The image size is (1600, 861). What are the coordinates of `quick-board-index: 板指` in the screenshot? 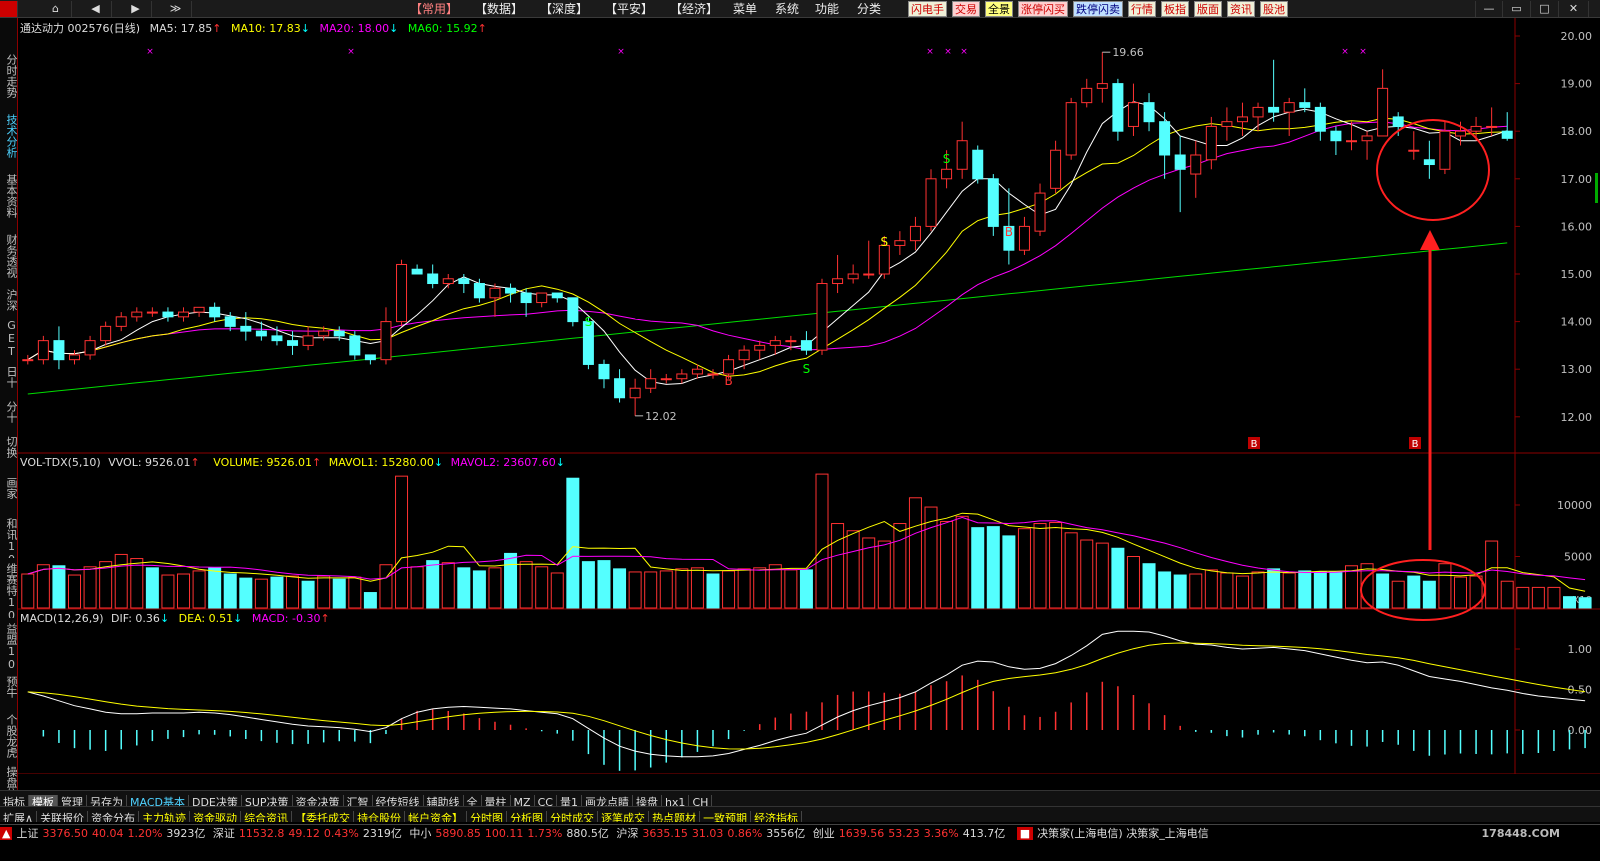 It's located at (1175, 9).